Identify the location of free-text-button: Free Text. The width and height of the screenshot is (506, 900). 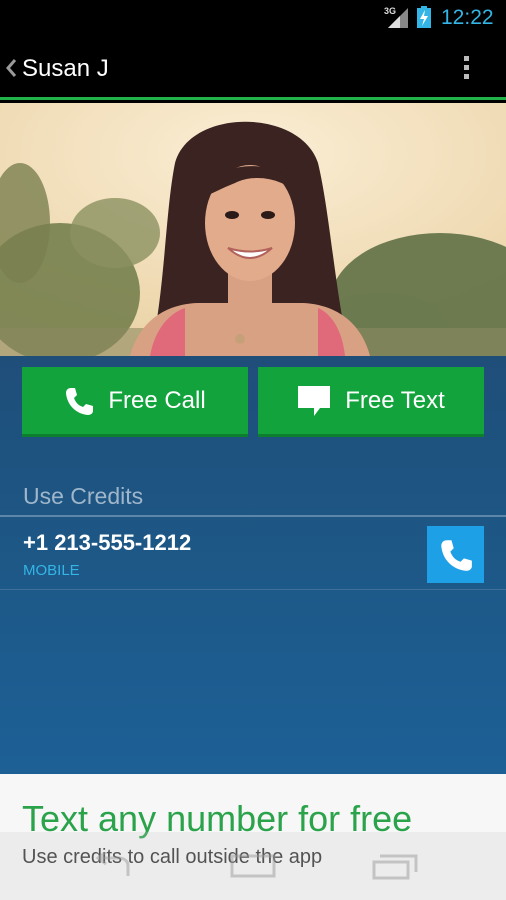
(371, 402).